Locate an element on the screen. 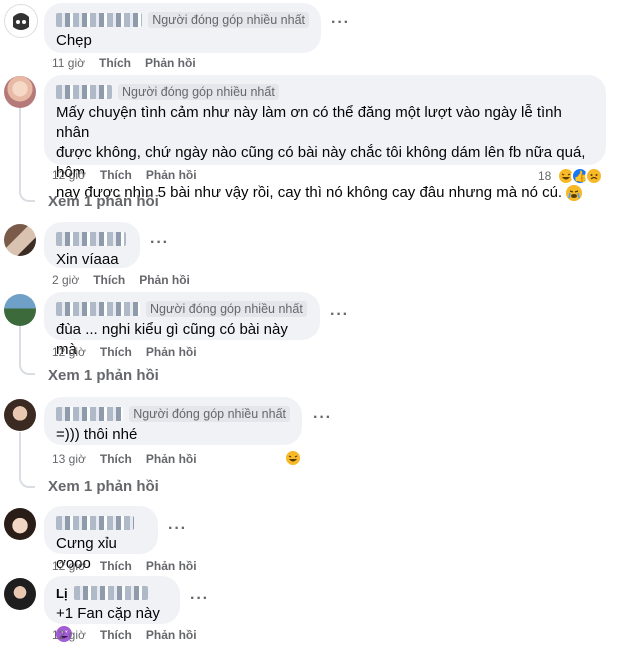  comment-text: =))) thôi nhé is located at coordinates (97, 434).